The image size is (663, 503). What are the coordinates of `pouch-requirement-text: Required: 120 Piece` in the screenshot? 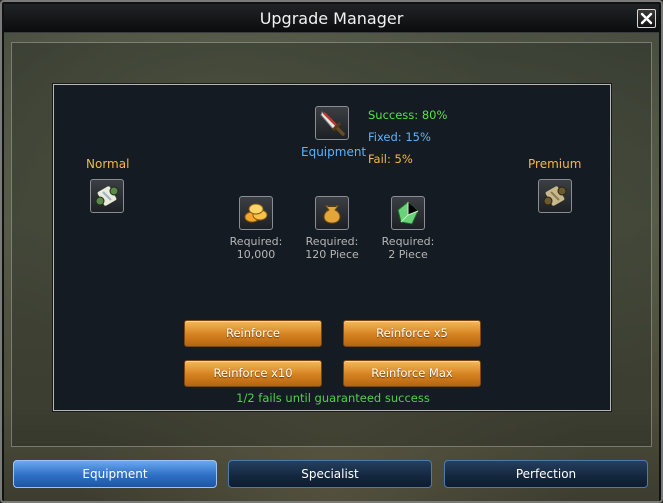 It's located at (332, 248).